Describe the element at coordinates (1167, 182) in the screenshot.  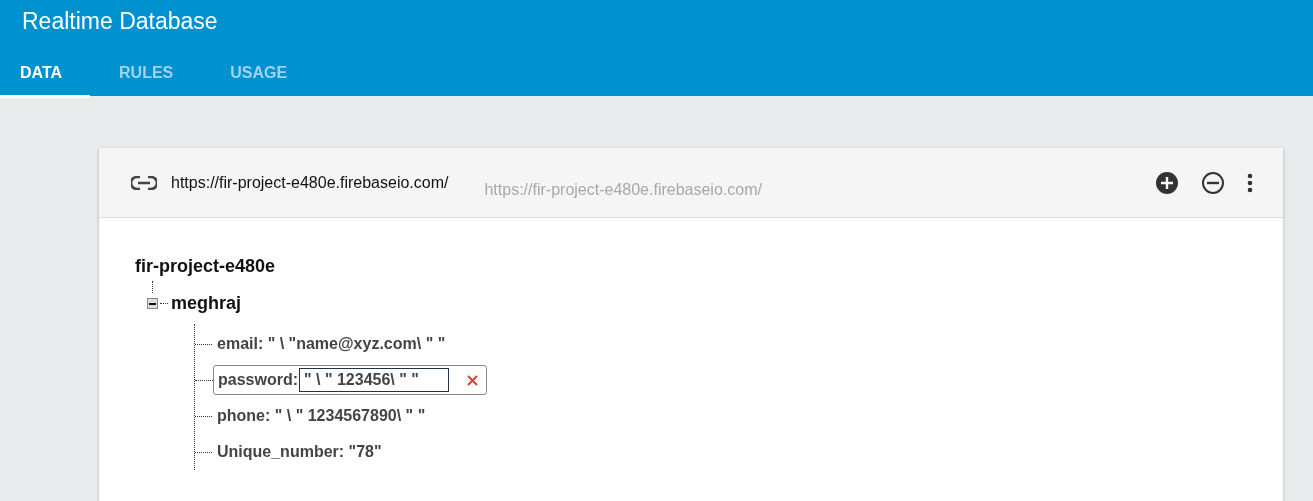
I see `add-icon` at that location.